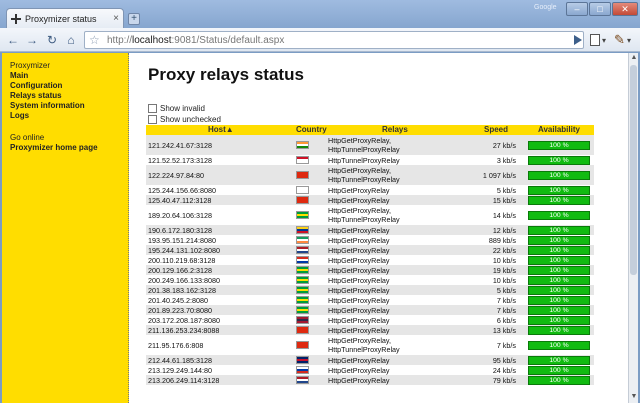  Describe the element at coordinates (504, 215) in the screenshot. I see `speed-cell: 14 kb/s` at that location.